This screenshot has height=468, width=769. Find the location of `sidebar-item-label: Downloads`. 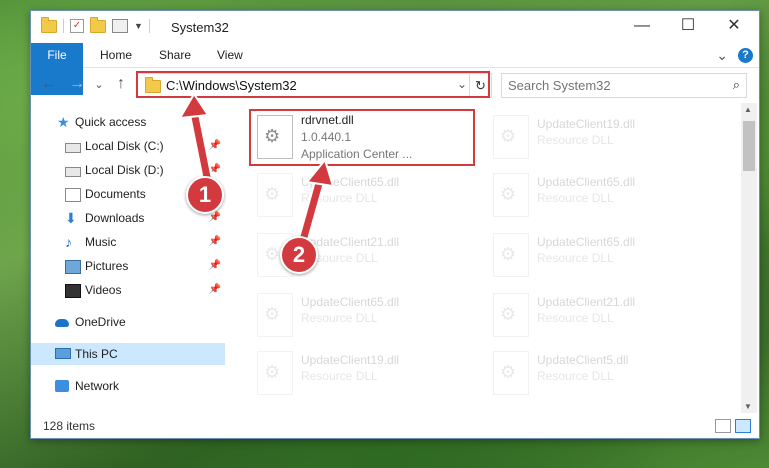

sidebar-item-label: Downloads is located at coordinates (115, 218).